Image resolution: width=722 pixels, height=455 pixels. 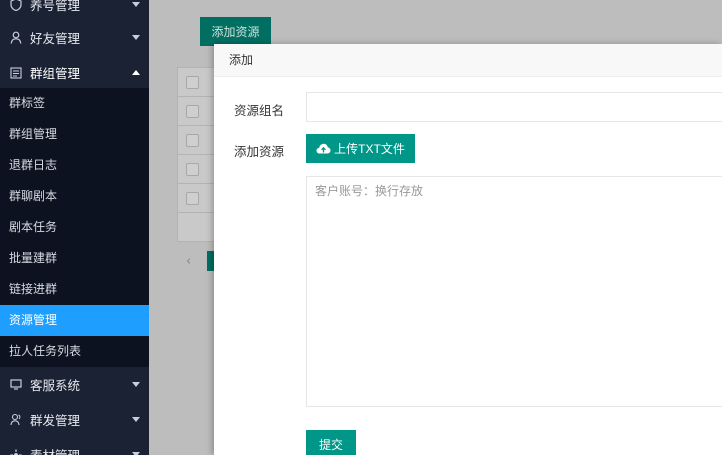 I want to click on nav-group-label: 客服系统, so click(x=55, y=385).